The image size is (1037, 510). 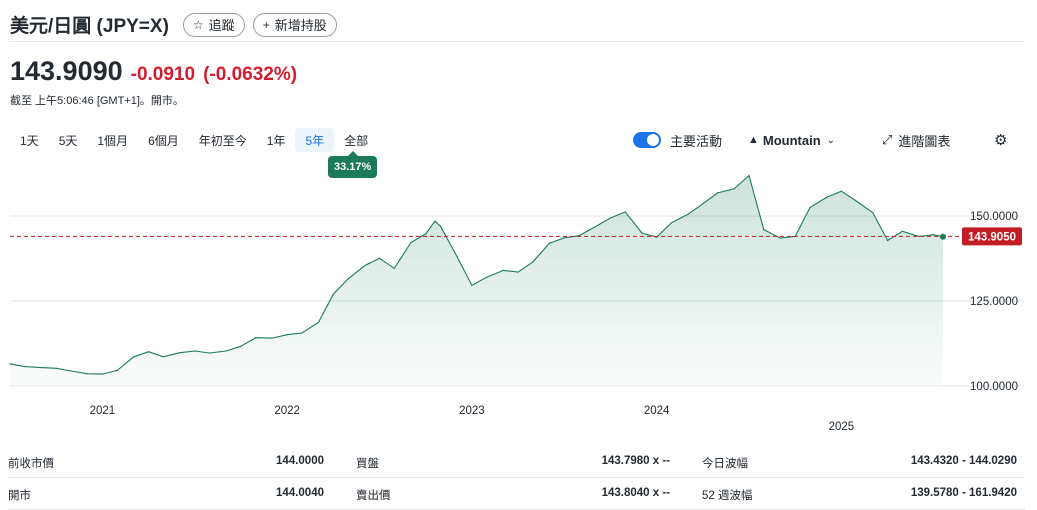 I want to click on x-tick-label: 2021, so click(x=103, y=411).